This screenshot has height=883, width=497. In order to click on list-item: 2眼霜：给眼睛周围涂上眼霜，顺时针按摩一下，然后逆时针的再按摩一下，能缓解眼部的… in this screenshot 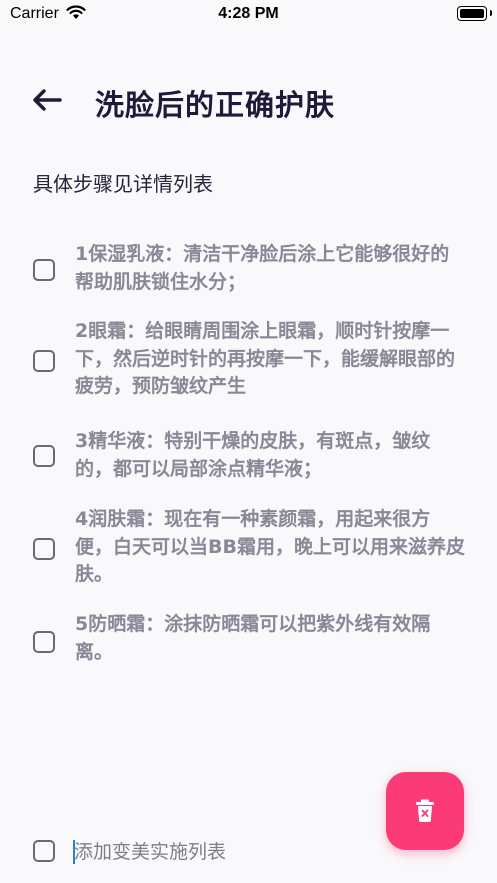, I will do `click(248, 379)`.